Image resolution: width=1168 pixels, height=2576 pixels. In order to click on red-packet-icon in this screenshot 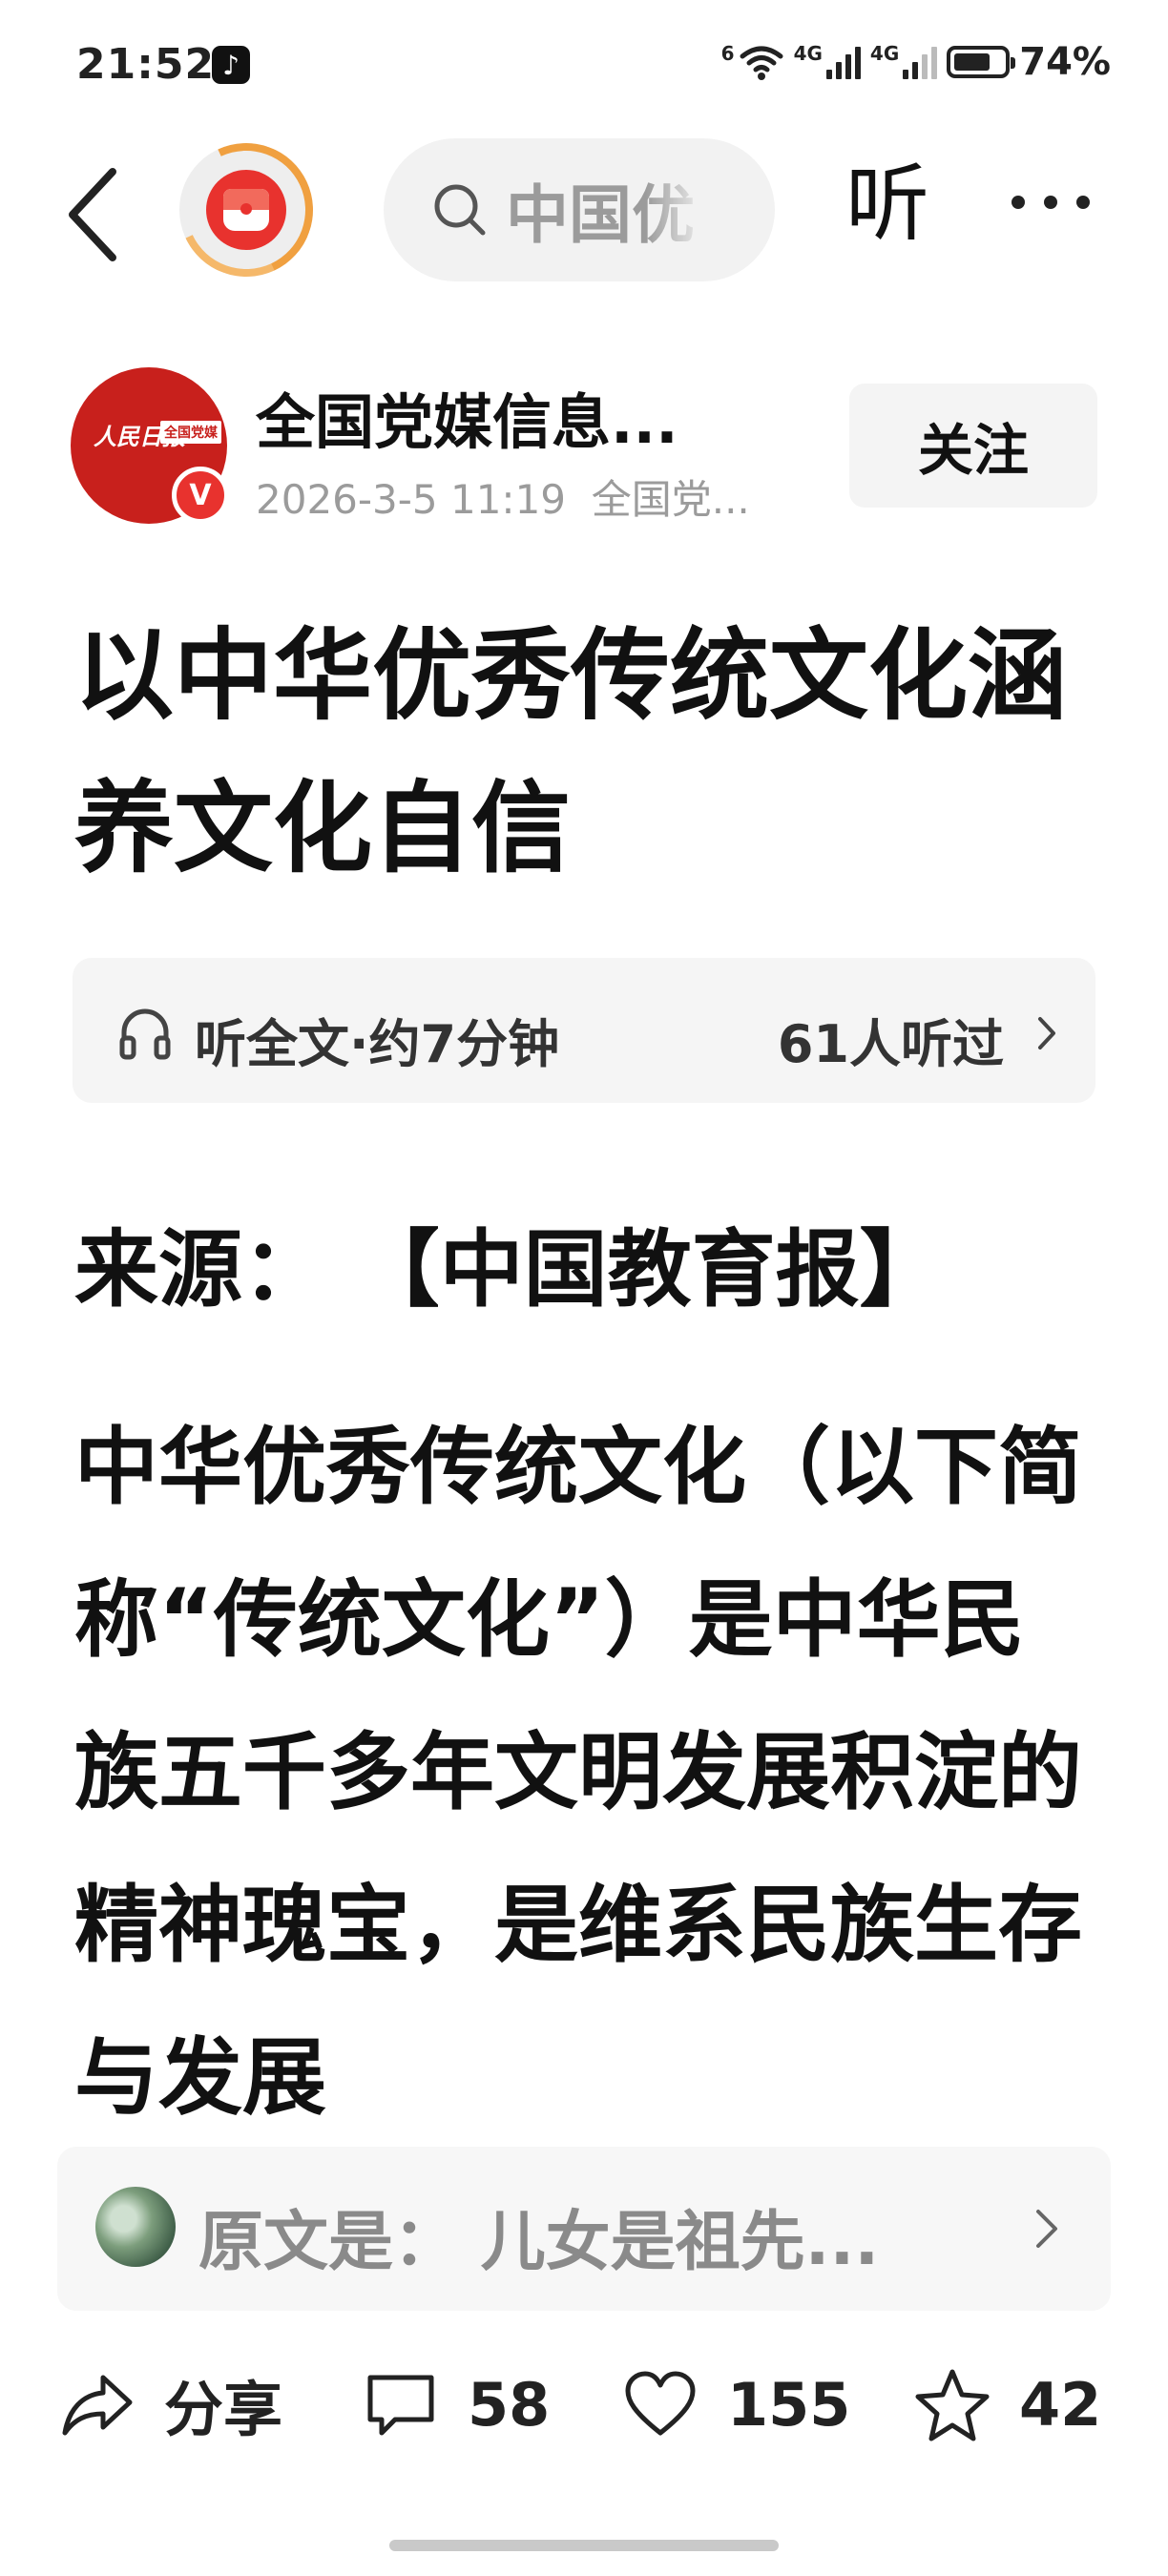, I will do `click(246, 210)`.